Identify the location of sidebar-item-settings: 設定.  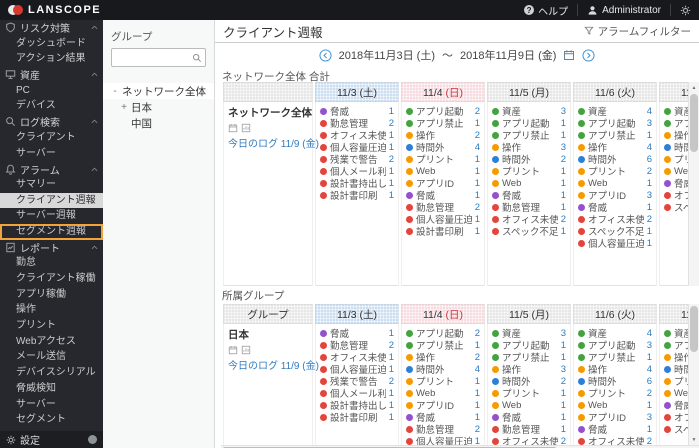
(51, 439).